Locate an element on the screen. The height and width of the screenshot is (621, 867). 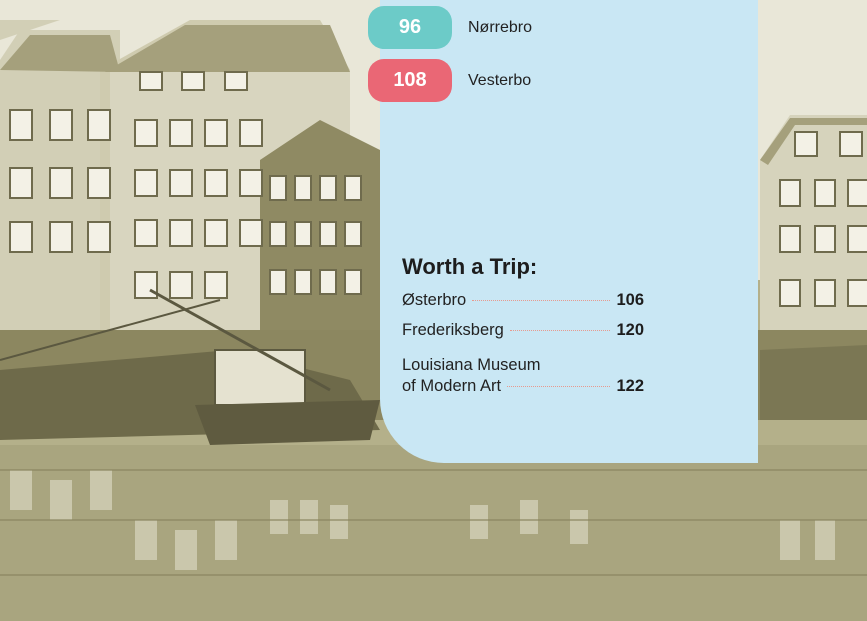
trip-item-page: 122 is located at coordinates (630, 386).